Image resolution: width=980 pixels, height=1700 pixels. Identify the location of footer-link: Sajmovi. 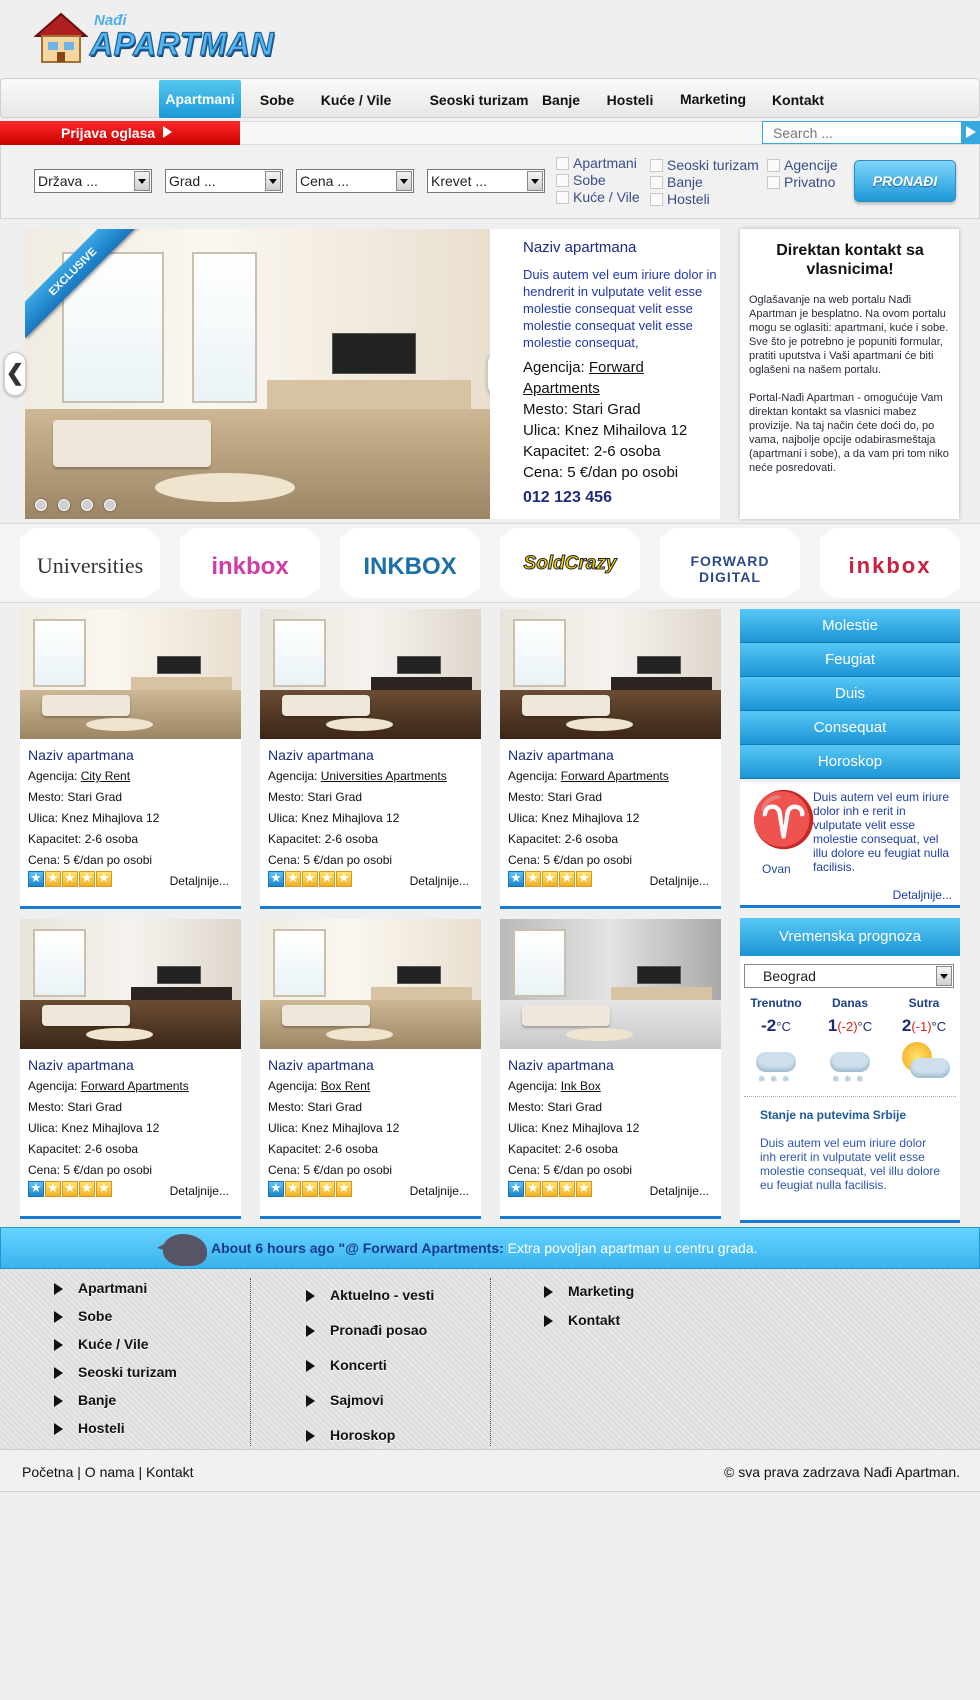
(345, 1400).